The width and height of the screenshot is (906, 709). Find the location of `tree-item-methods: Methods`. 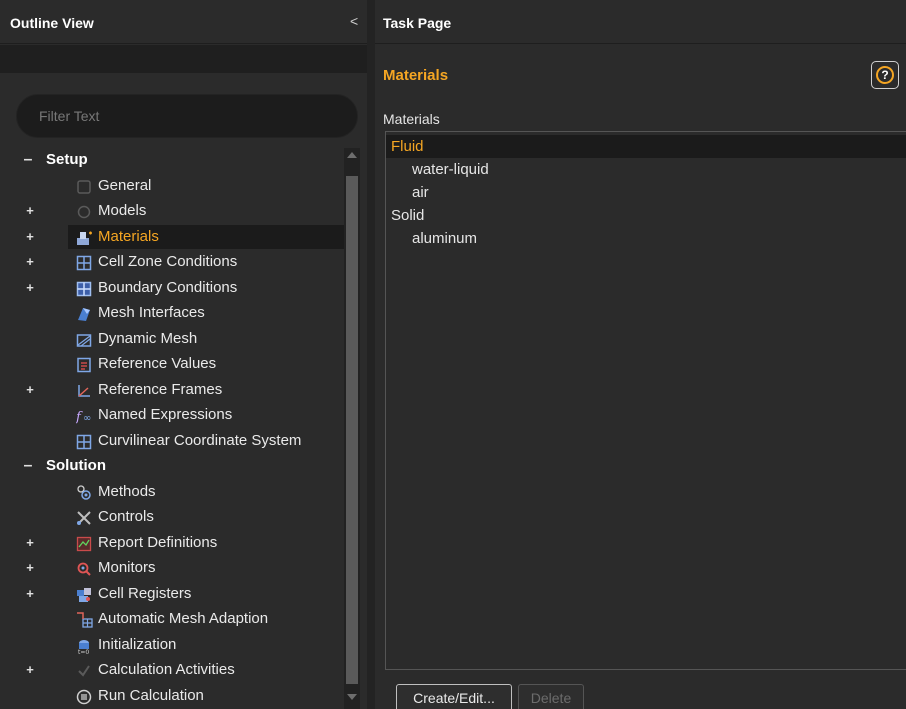

tree-item-methods: Methods is located at coordinates (172, 492).